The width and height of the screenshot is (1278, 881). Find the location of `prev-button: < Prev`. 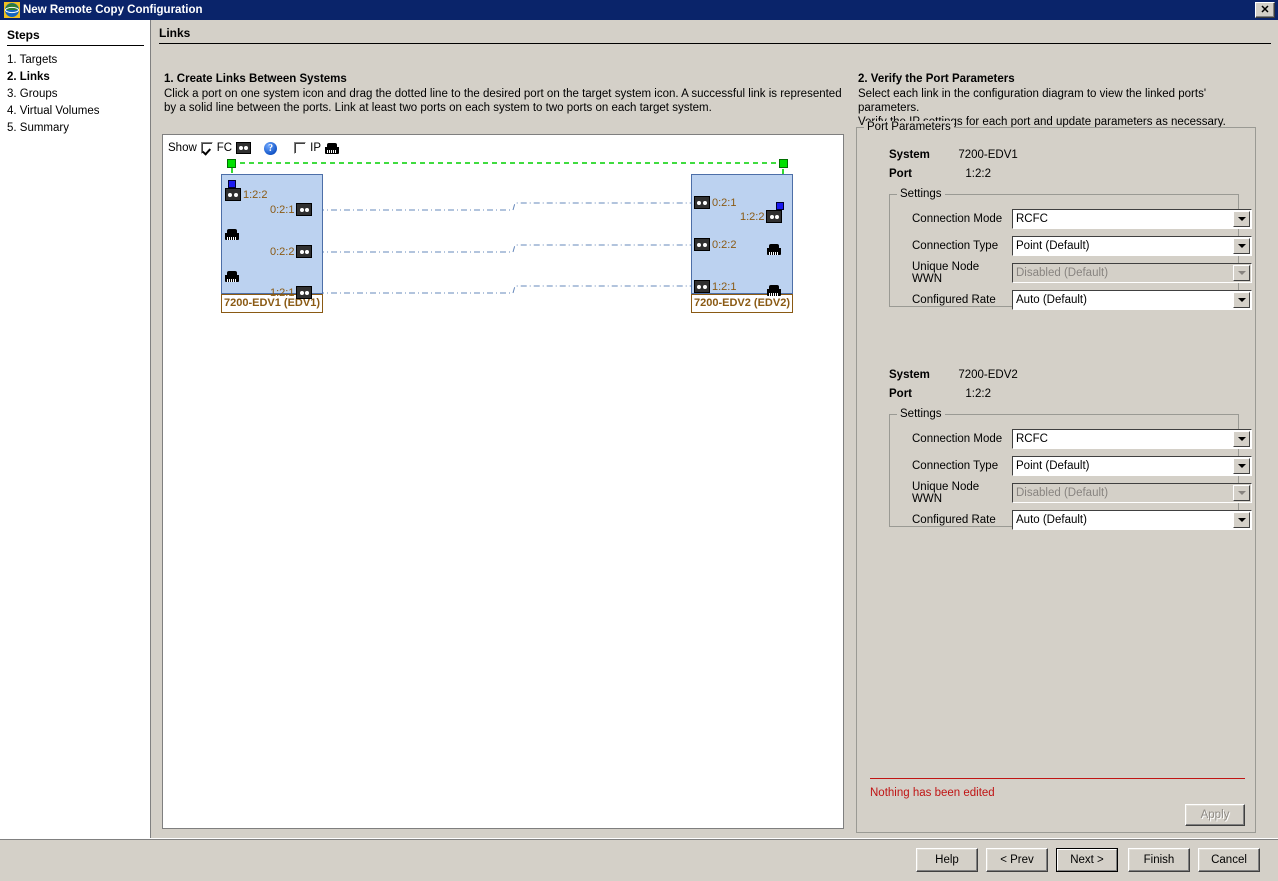

prev-button: < Prev is located at coordinates (1017, 860).